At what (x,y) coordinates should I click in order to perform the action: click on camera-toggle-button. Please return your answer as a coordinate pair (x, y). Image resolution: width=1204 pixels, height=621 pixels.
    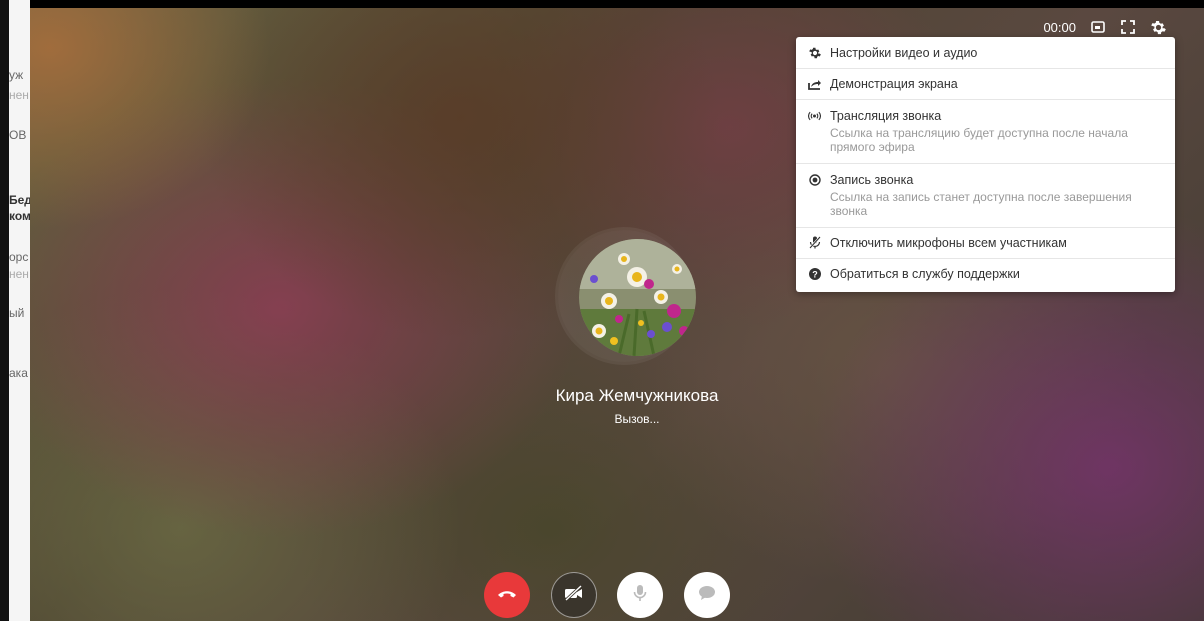
    Looking at the image, I should click on (574, 595).